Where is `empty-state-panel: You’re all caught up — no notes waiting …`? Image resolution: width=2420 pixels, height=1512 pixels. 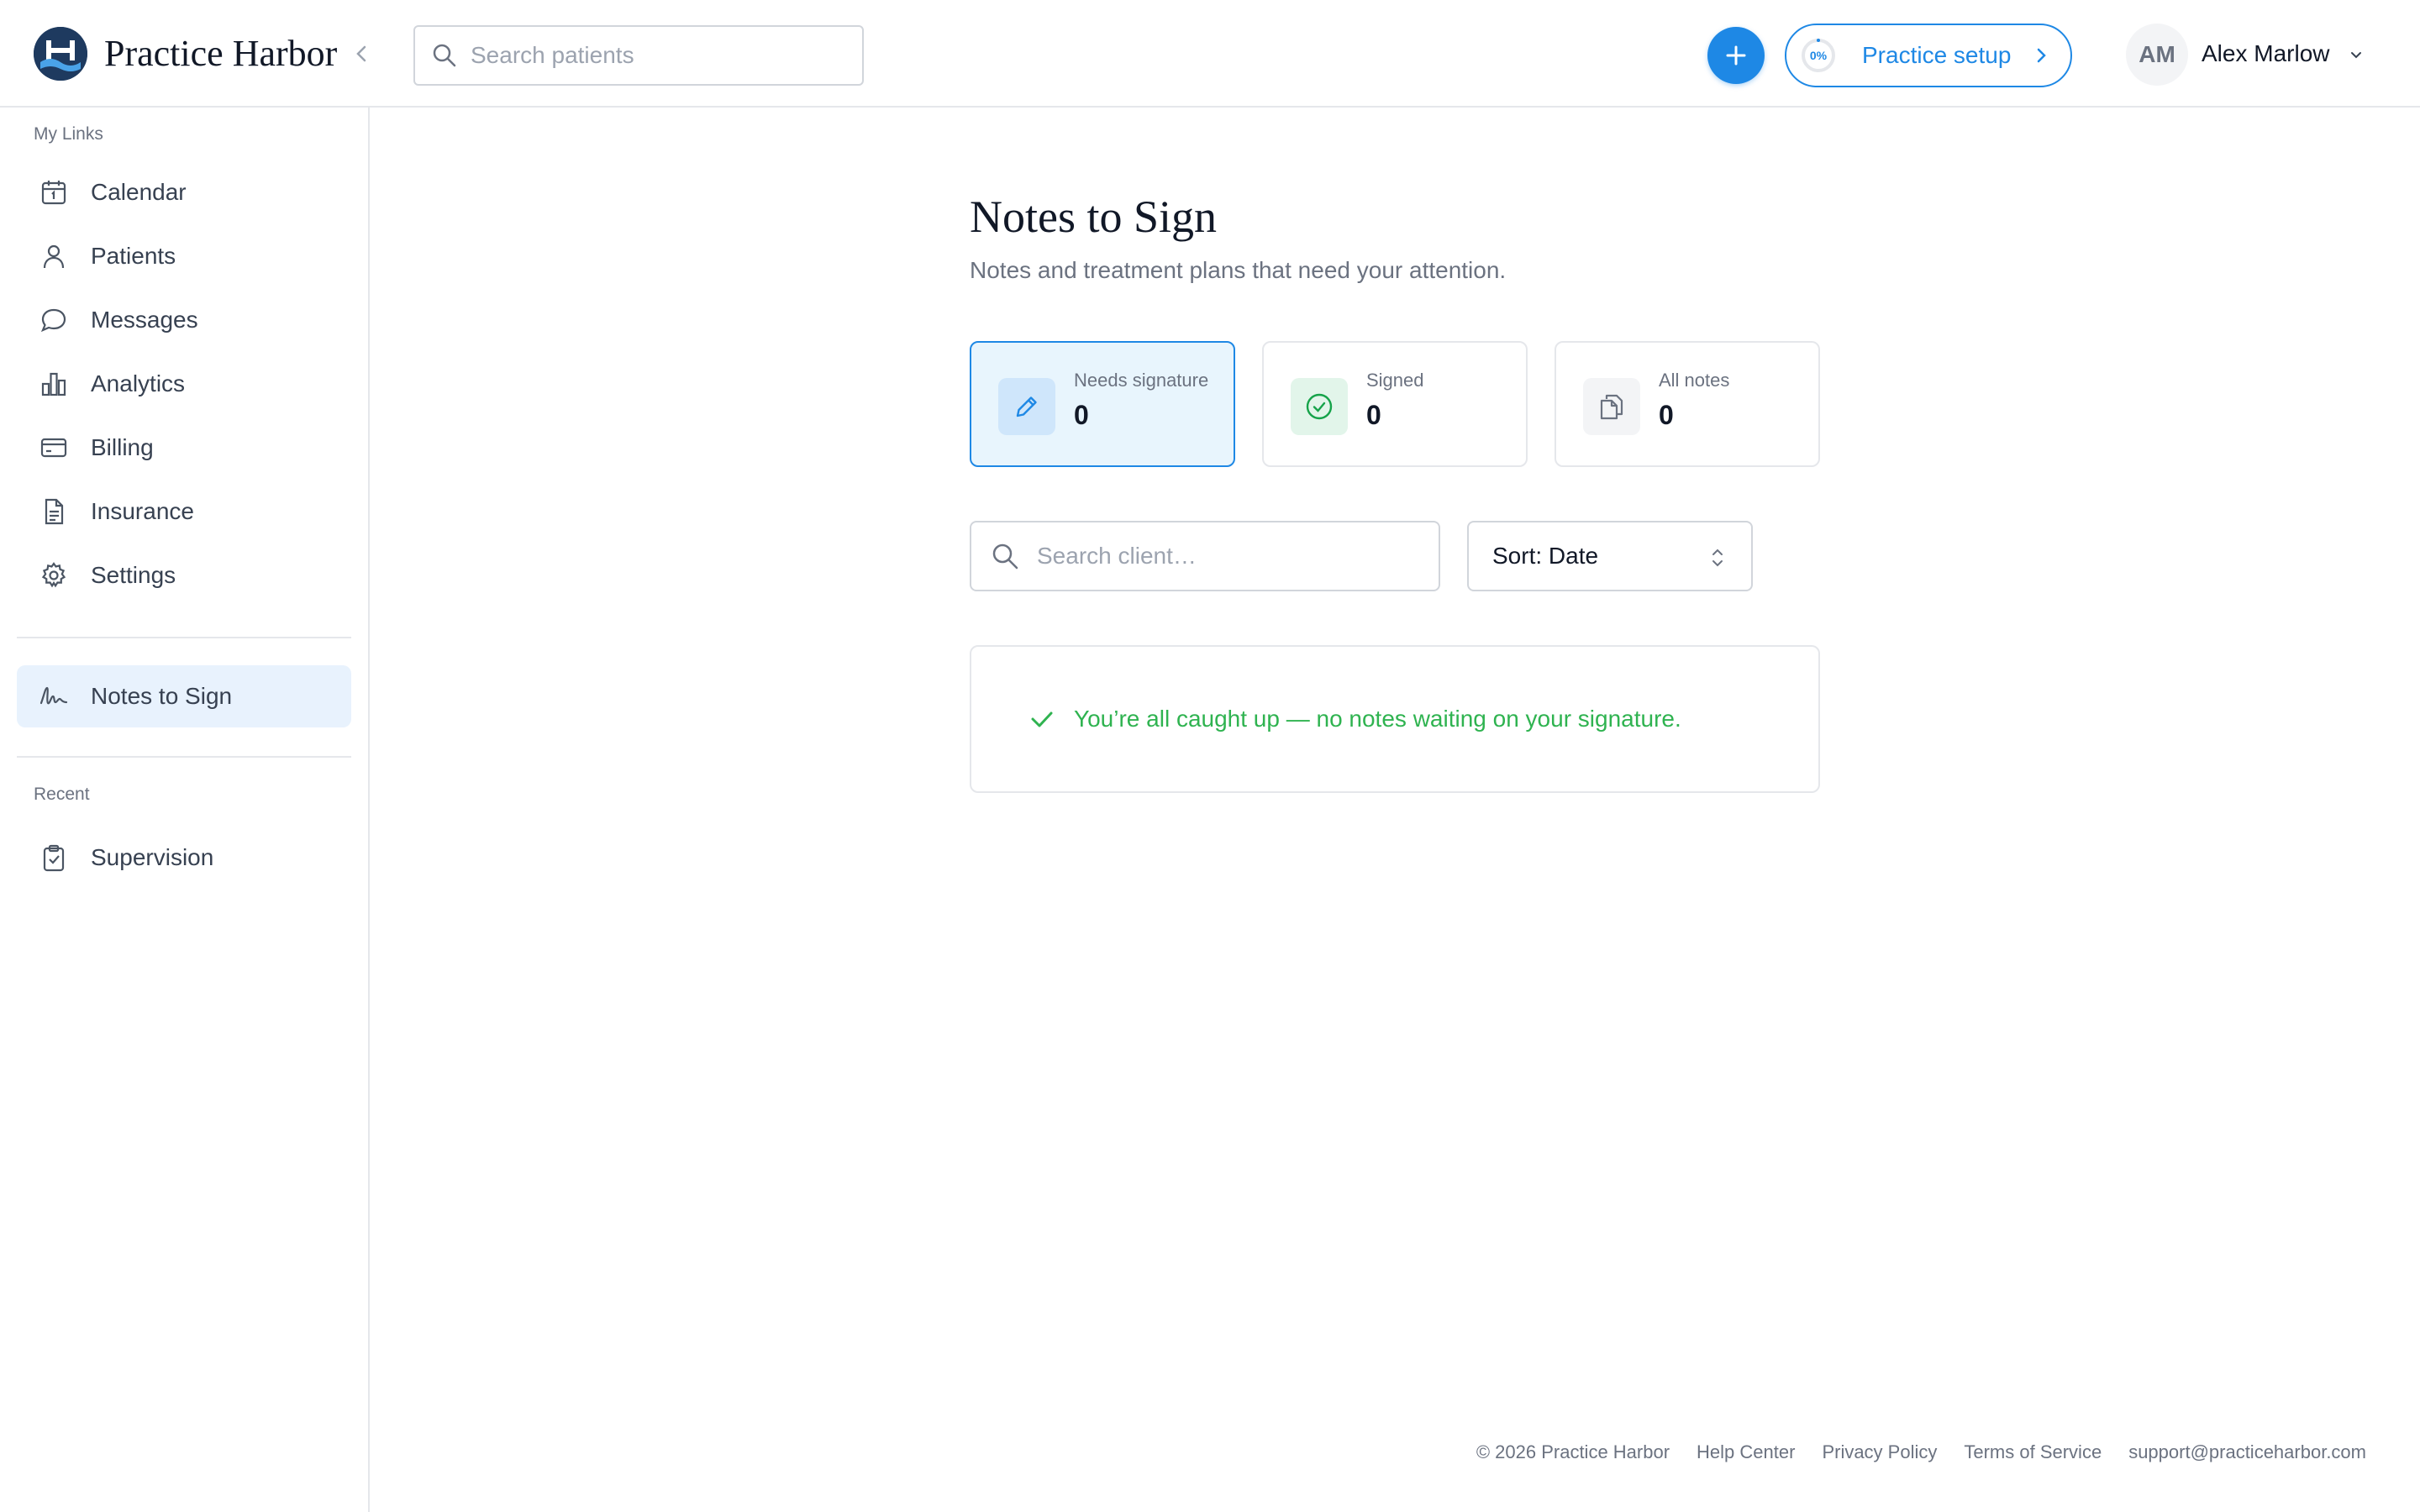 empty-state-panel: You’re all caught up — no notes waiting … is located at coordinates (1395, 719).